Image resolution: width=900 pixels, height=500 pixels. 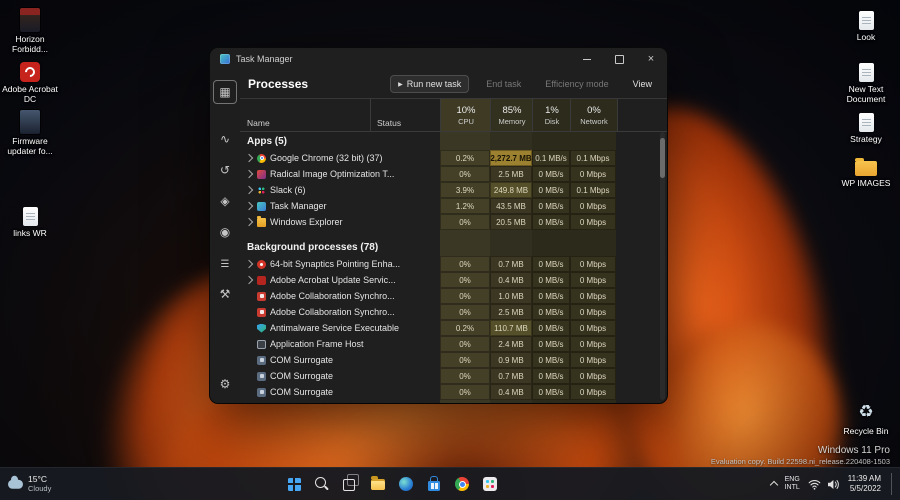 I want to click on minimize-button, so click(x=587, y=59).